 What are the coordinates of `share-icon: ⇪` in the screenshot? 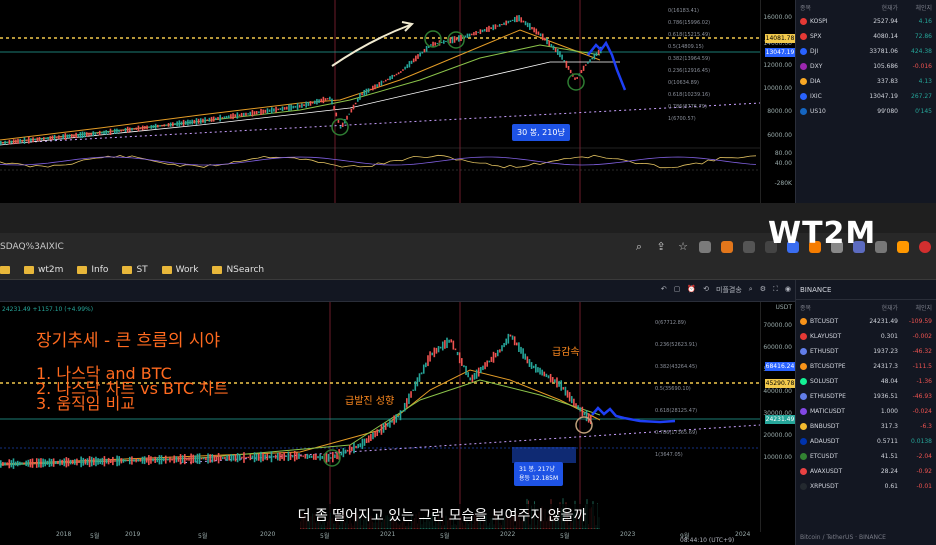 It's located at (661, 246).